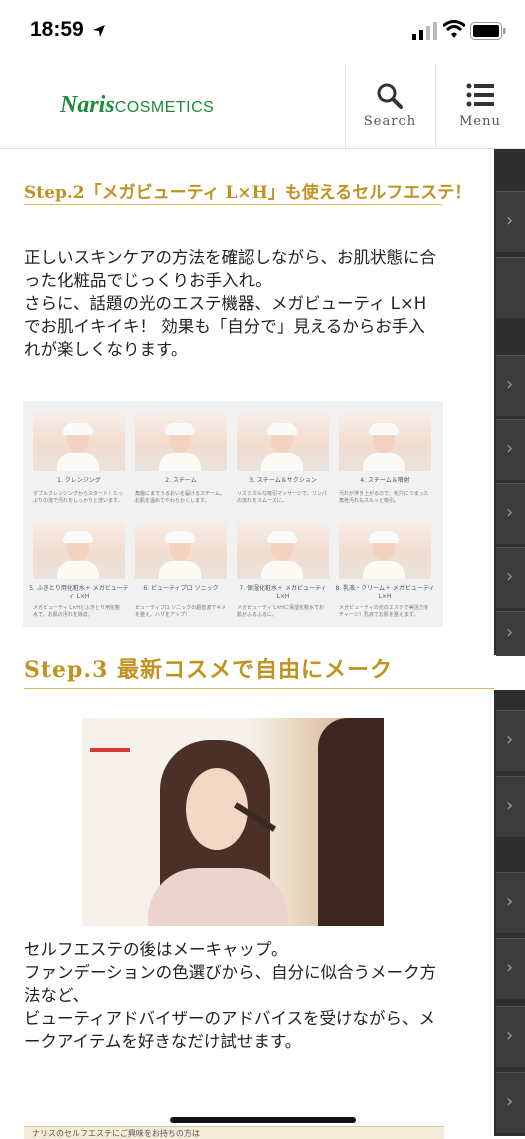 Image resolution: width=525 pixels, height=1139 pixels. I want to click on paragraph-line: セルフエステの後はメーキャップ。, so click(156, 949).